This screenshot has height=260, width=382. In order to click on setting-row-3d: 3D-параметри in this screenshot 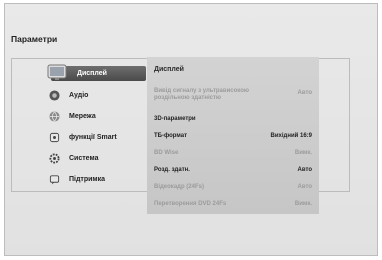, I will do `click(233, 119)`.